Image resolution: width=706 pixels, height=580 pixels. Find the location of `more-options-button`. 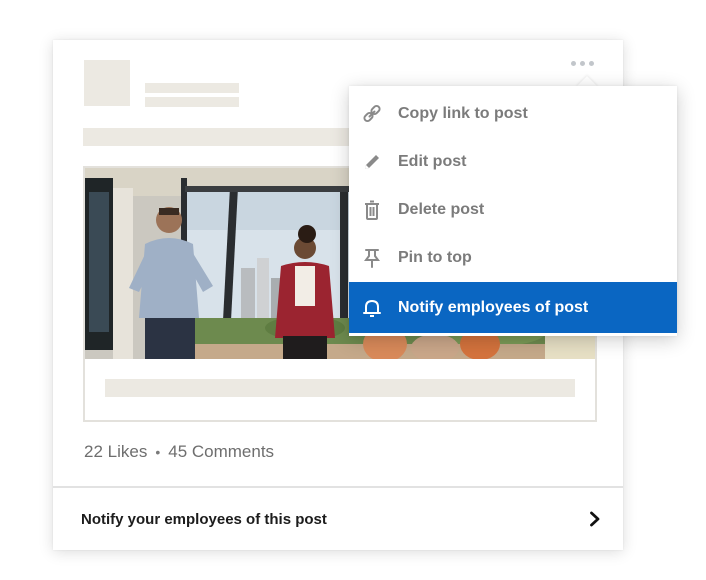

more-options-button is located at coordinates (582, 63).